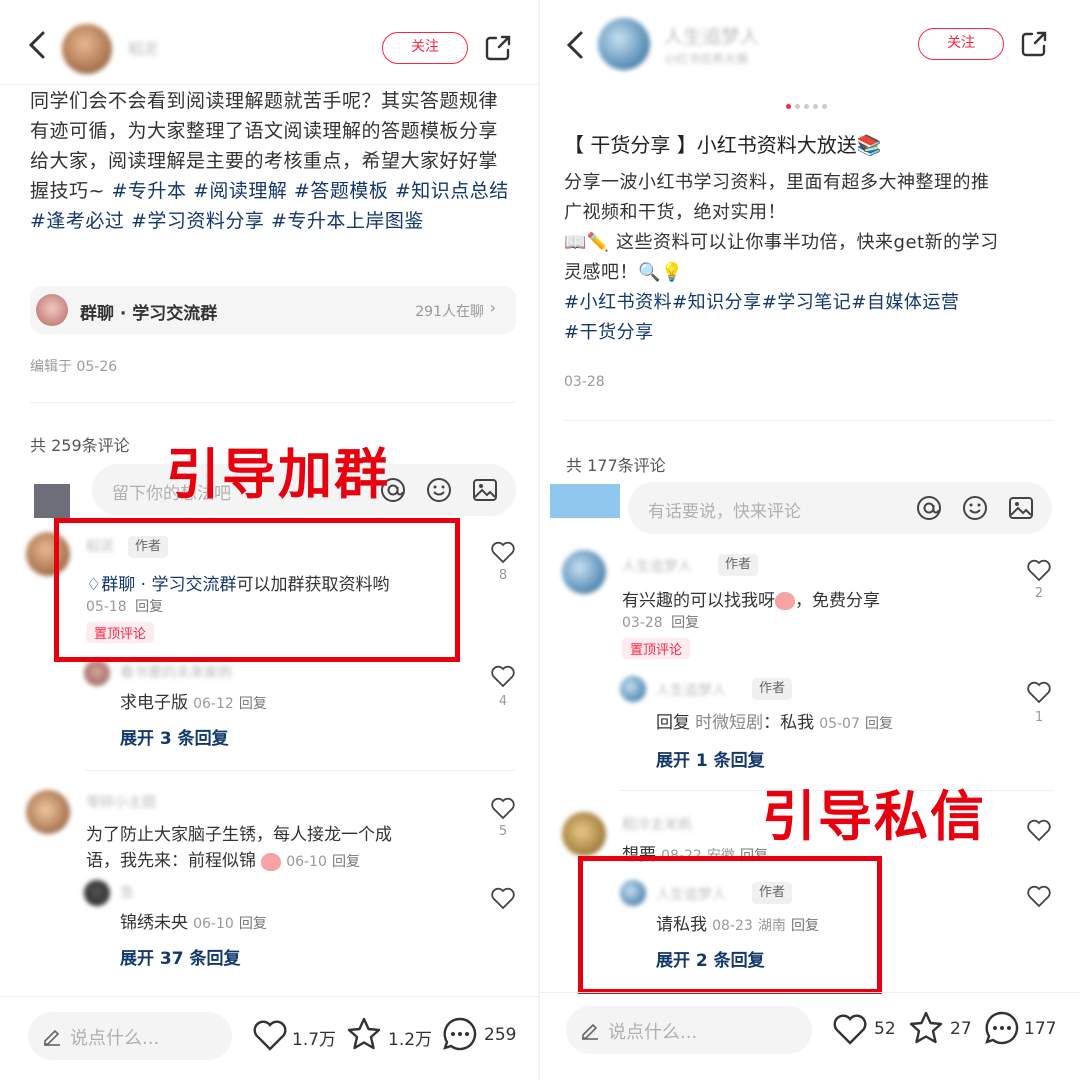 The height and width of the screenshot is (1080, 1080). What do you see at coordinates (143, 48) in the screenshot?
I see `author-name: 稻泥` at bounding box center [143, 48].